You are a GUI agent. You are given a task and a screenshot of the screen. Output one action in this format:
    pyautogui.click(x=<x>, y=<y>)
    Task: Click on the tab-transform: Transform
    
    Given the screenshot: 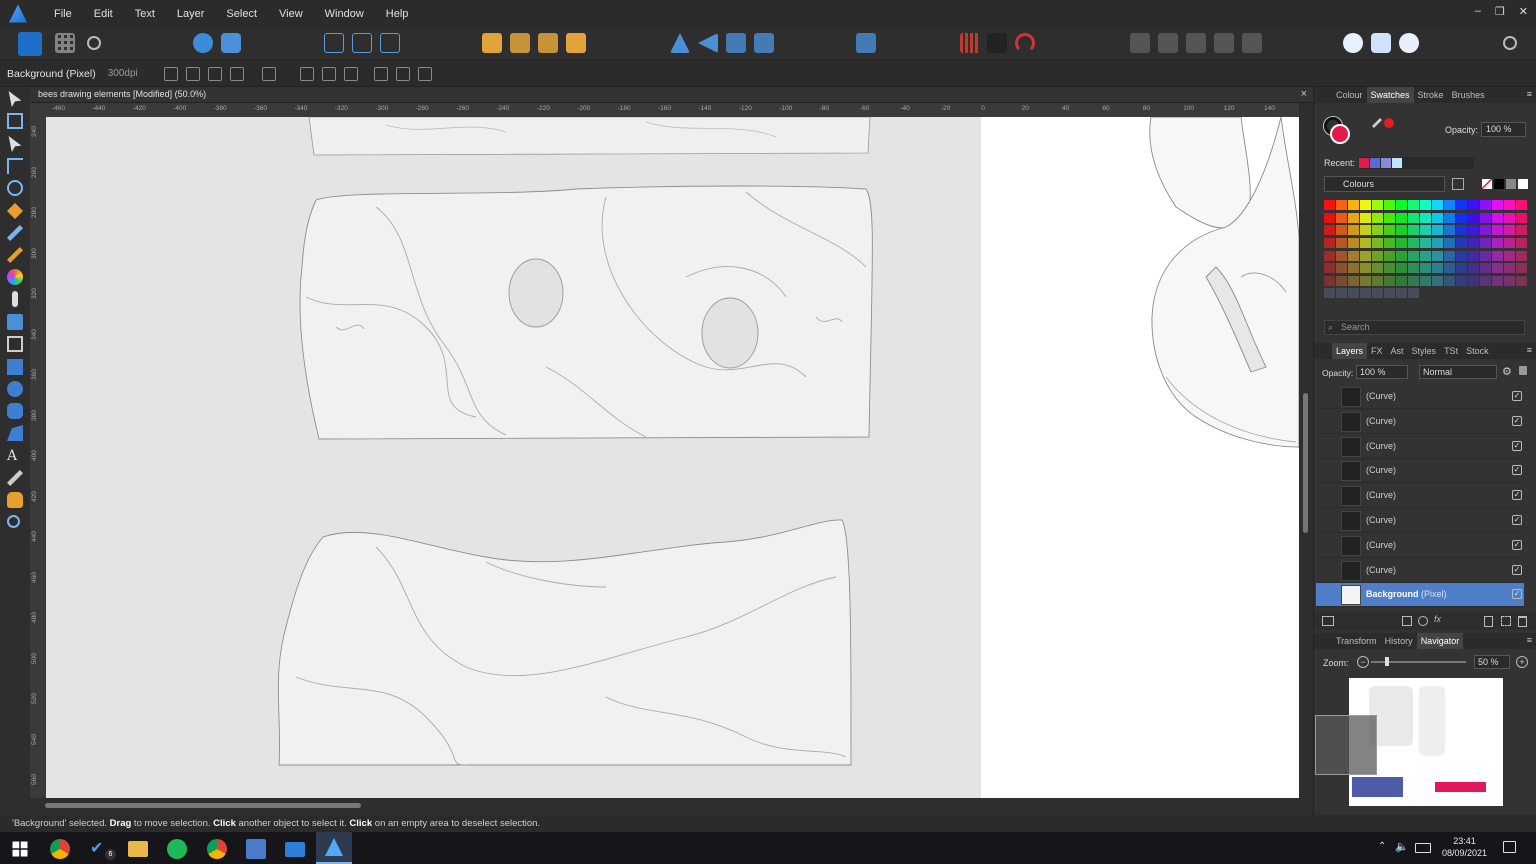 What is the action you would take?
    pyautogui.click(x=1356, y=641)
    